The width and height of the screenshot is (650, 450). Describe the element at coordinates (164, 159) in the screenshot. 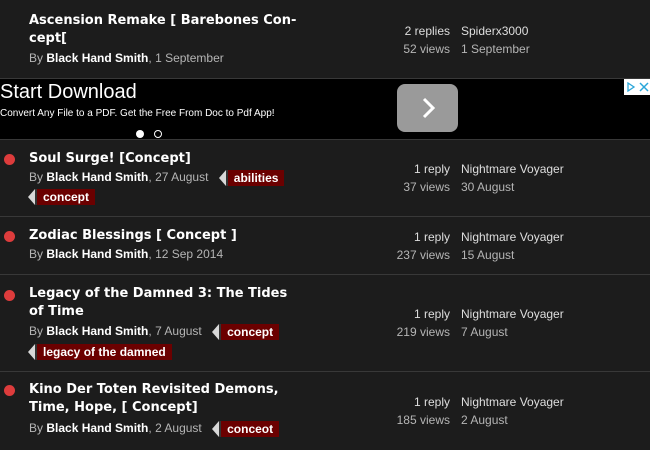

I see `thread-title-link: Soul Surge! [Concept]` at that location.